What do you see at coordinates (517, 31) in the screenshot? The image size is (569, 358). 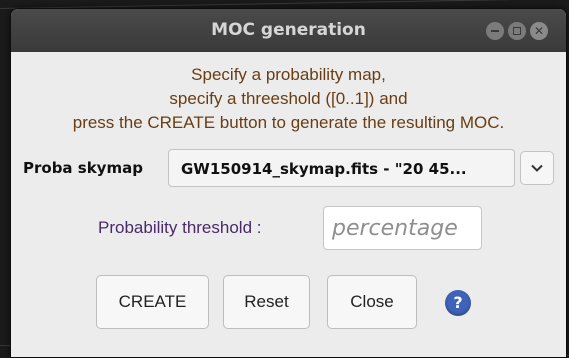 I see `maximize-icon` at bounding box center [517, 31].